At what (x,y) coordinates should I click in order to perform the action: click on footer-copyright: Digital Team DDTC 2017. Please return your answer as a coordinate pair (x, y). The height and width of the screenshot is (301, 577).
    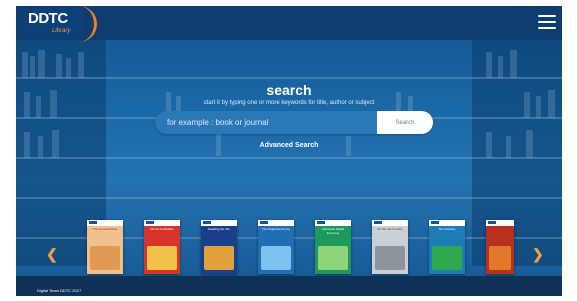
    Looking at the image, I should click on (59, 290).